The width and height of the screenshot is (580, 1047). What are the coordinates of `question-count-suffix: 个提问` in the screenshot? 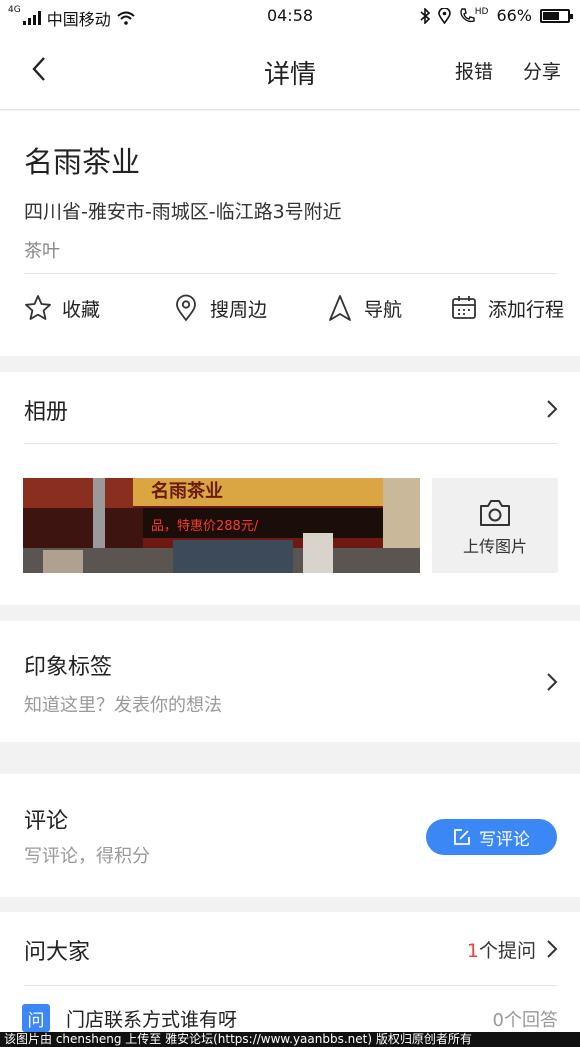 It's located at (507, 951).